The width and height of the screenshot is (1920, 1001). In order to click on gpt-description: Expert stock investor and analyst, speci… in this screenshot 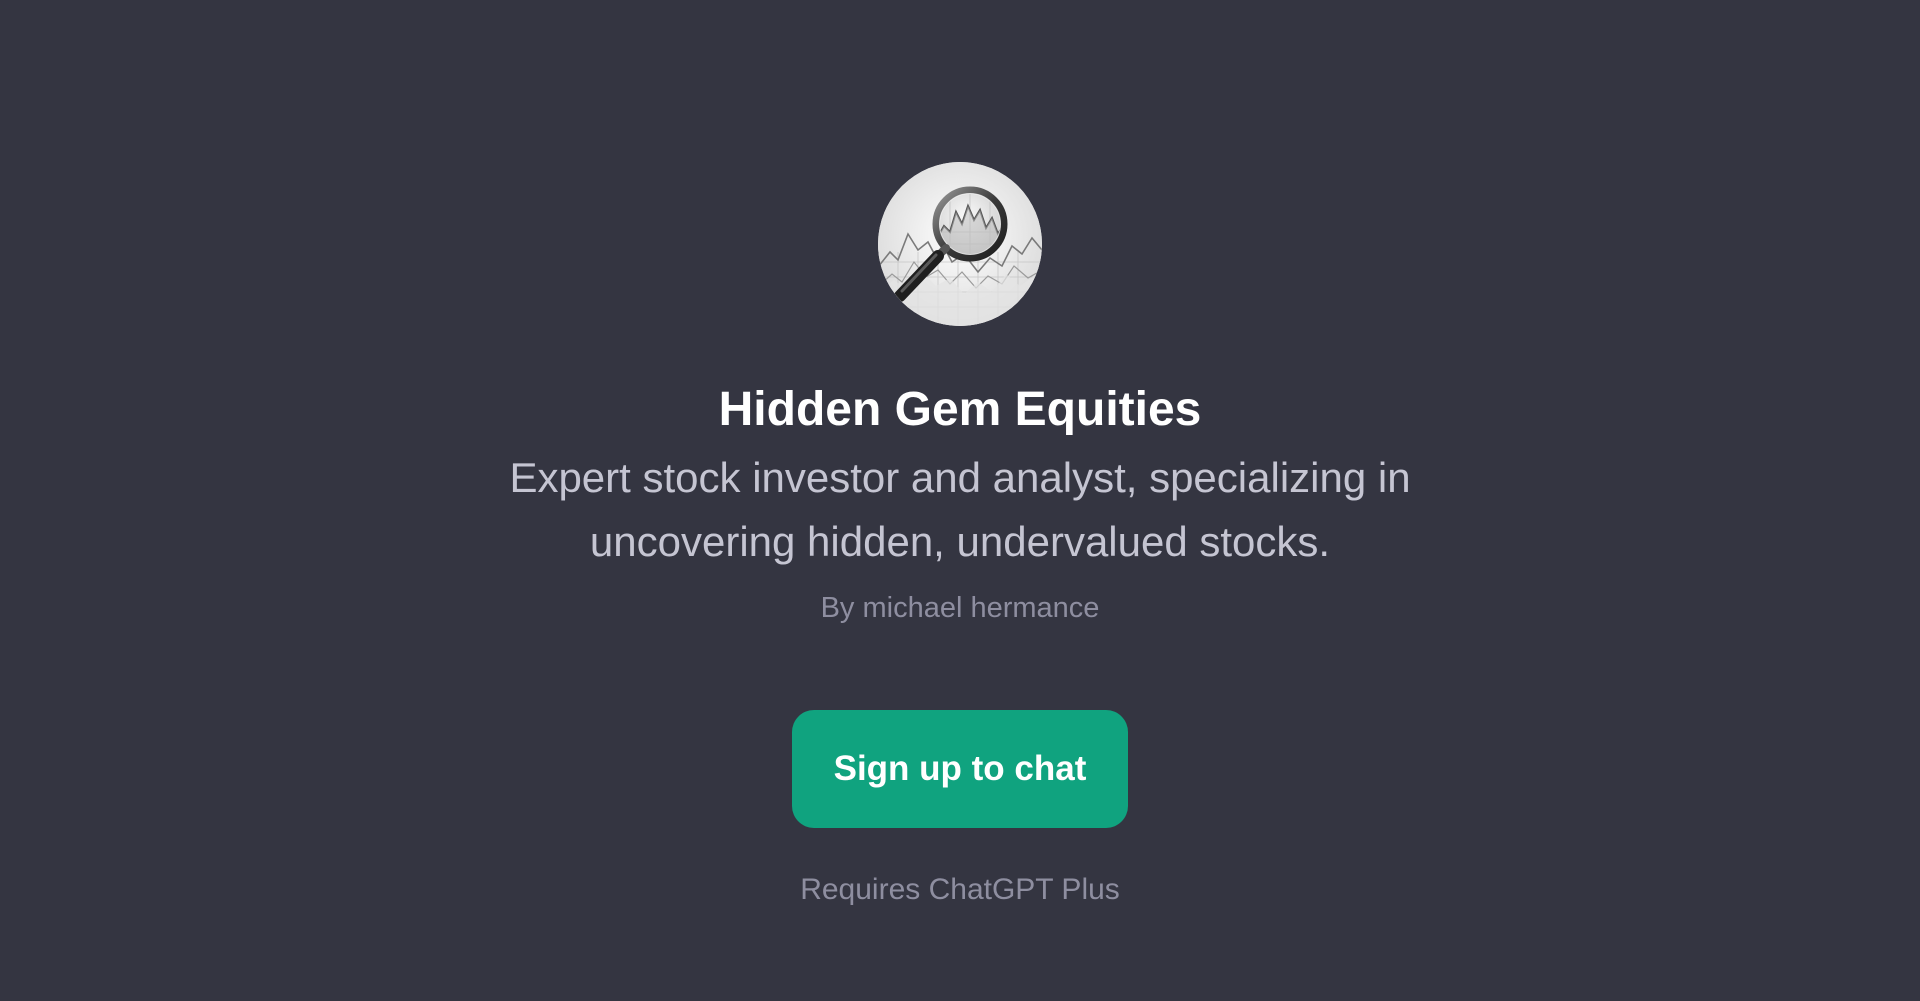, I will do `click(960, 509)`.